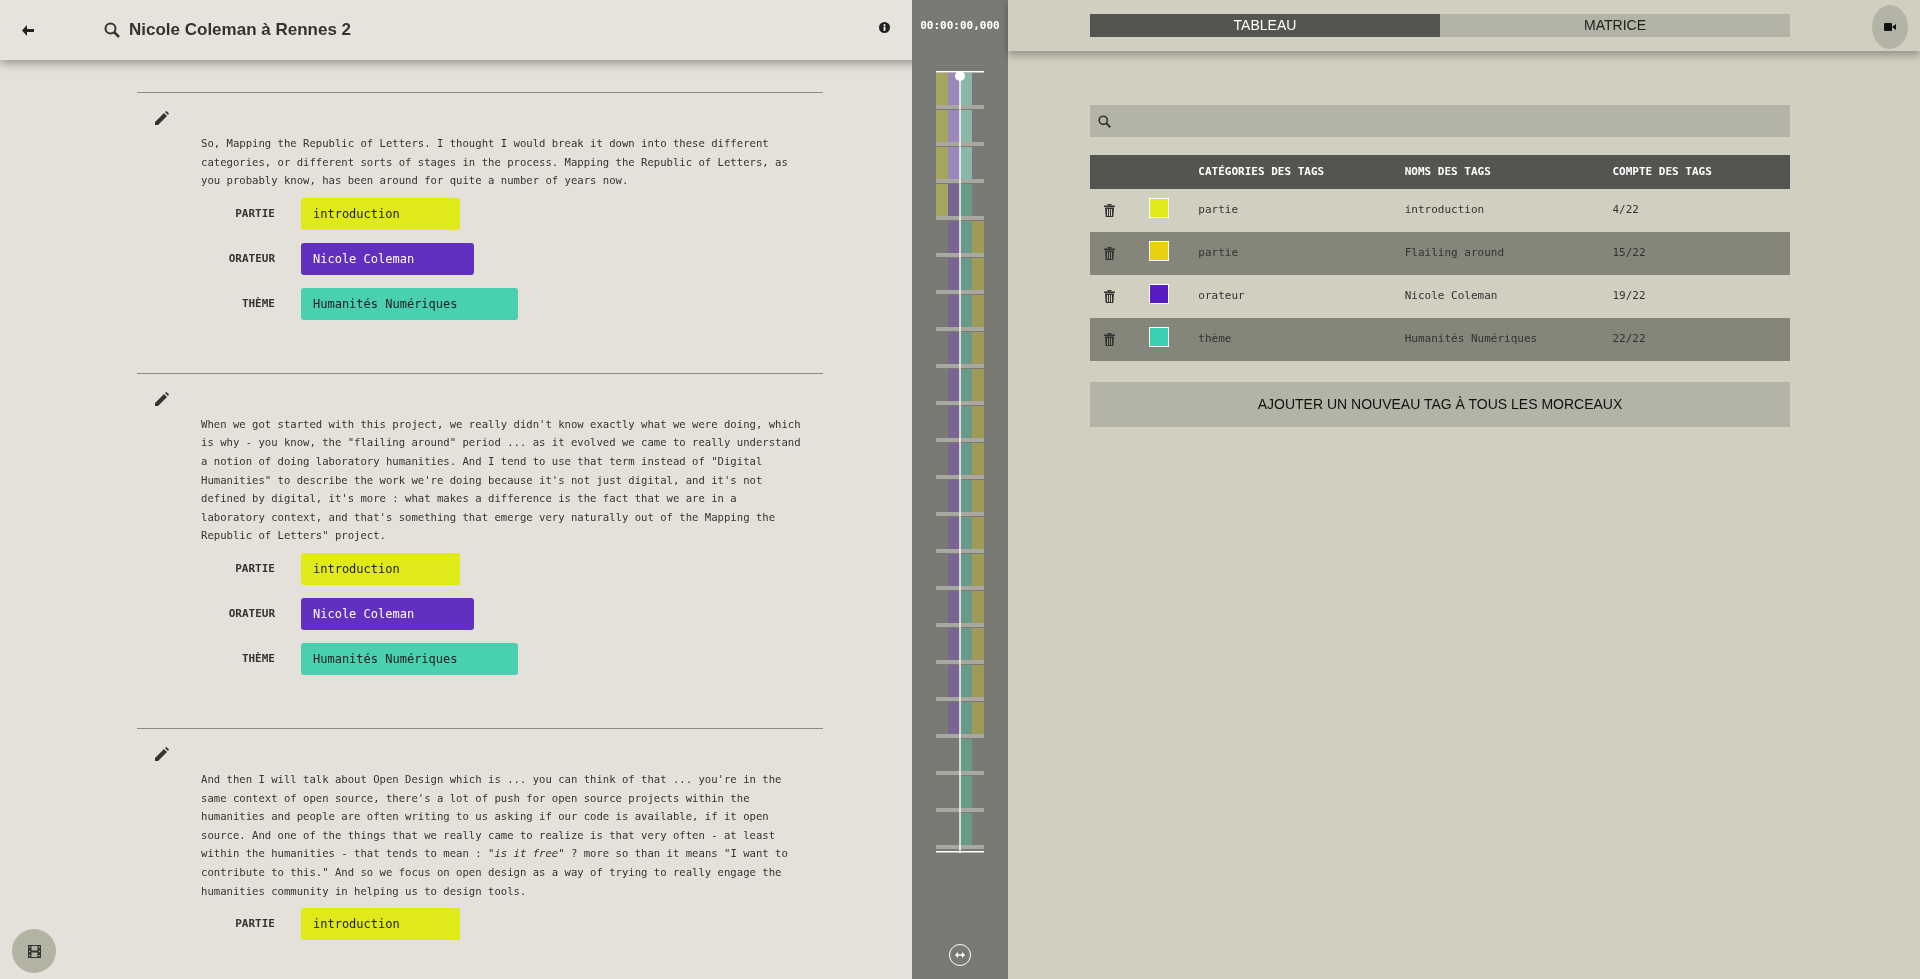 This screenshot has width=1920, height=979. I want to click on table-cell: 19/22, so click(1700, 296).